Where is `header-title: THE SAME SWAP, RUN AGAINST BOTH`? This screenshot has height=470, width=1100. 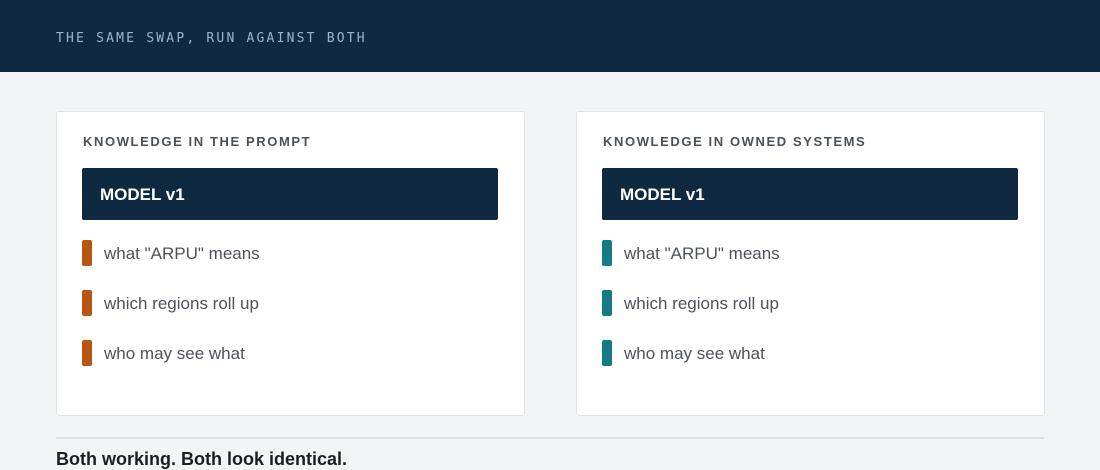 header-title: THE SAME SWAP, RUN AGAINST BOTH is located at coordinates (211, 38).